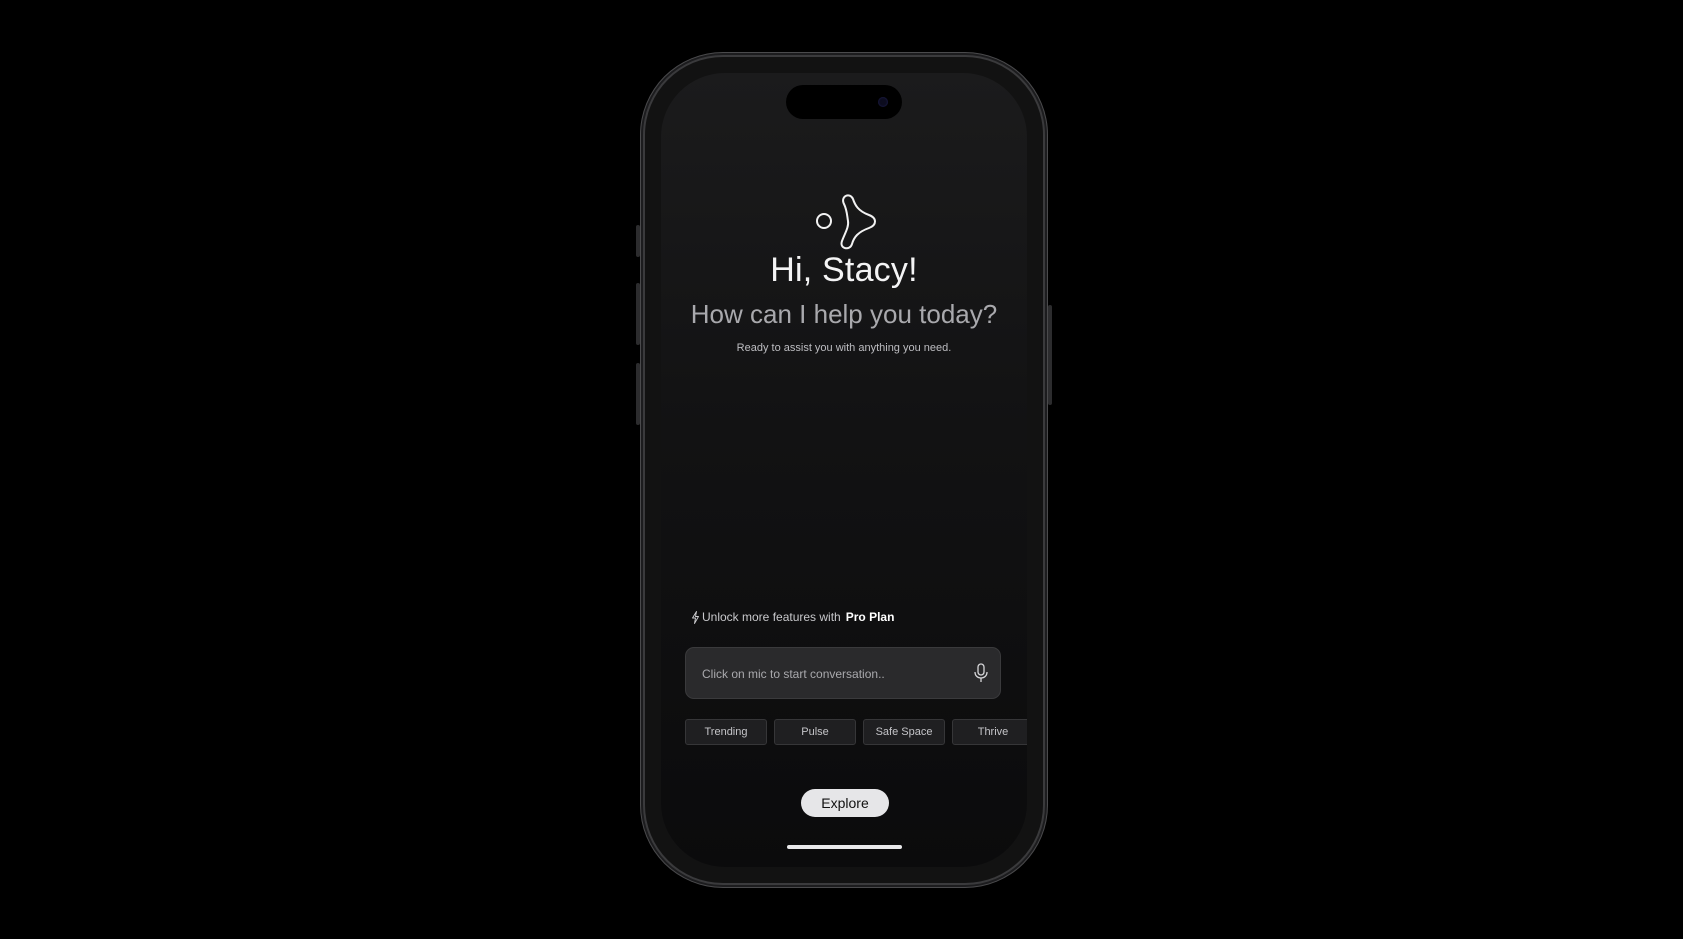  I want to click on pro-plan-link: Pro Plan, so click(870, 617).